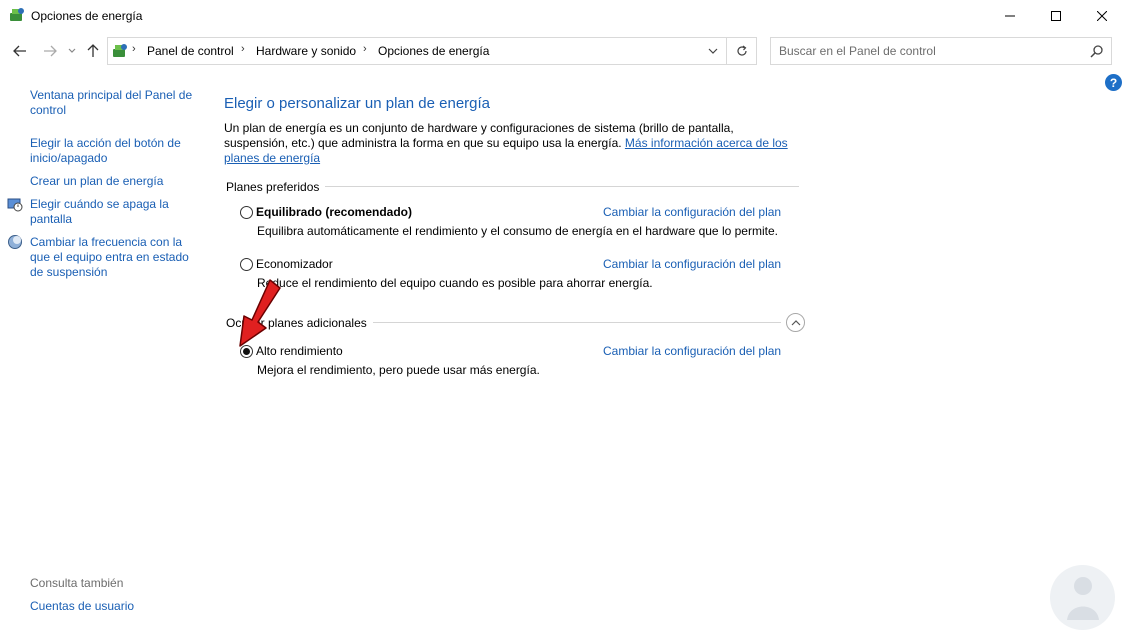 This screenshot has width=1125, height=634. Describe the element at coordinates (562, 16) in the screenshot. I see `title-bar: Opciones de energía` at that location.